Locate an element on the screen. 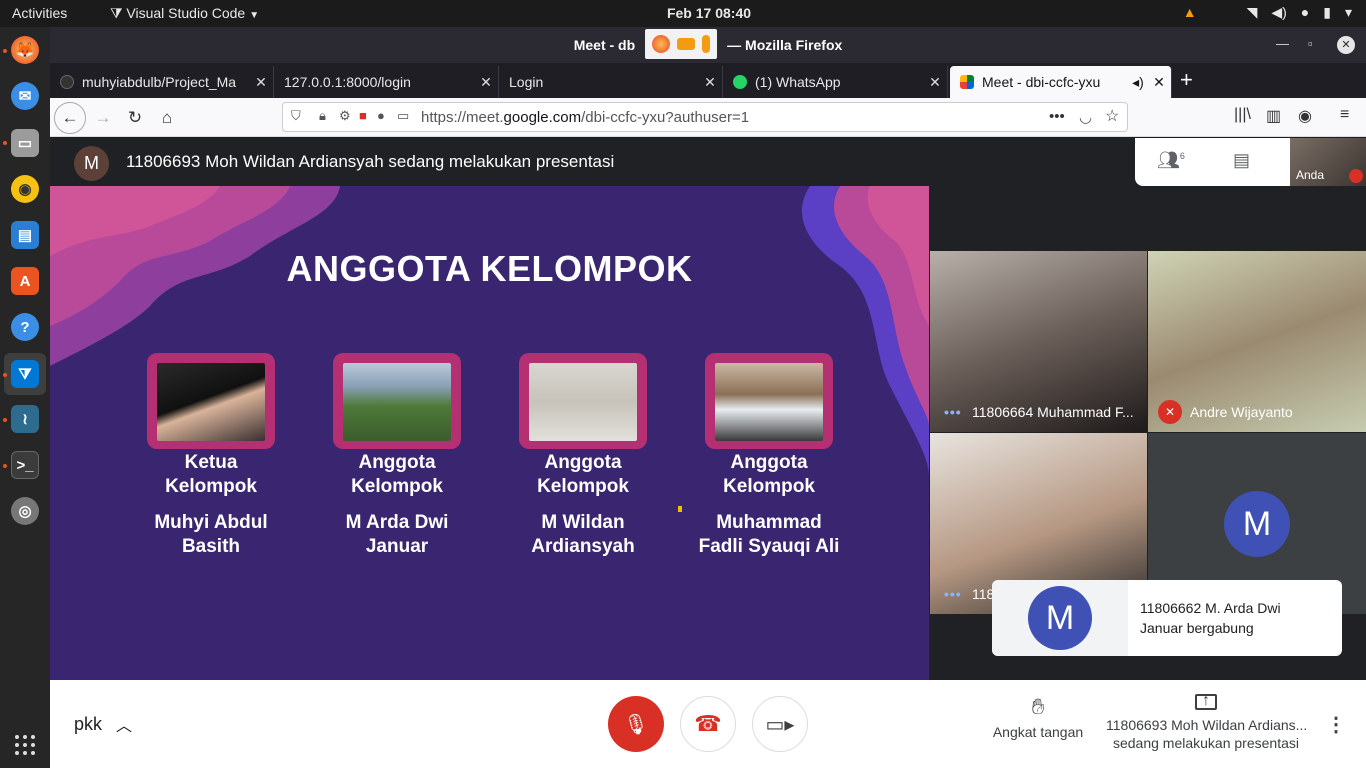  files-icon: ▭ is located at coordinates (25, 143).